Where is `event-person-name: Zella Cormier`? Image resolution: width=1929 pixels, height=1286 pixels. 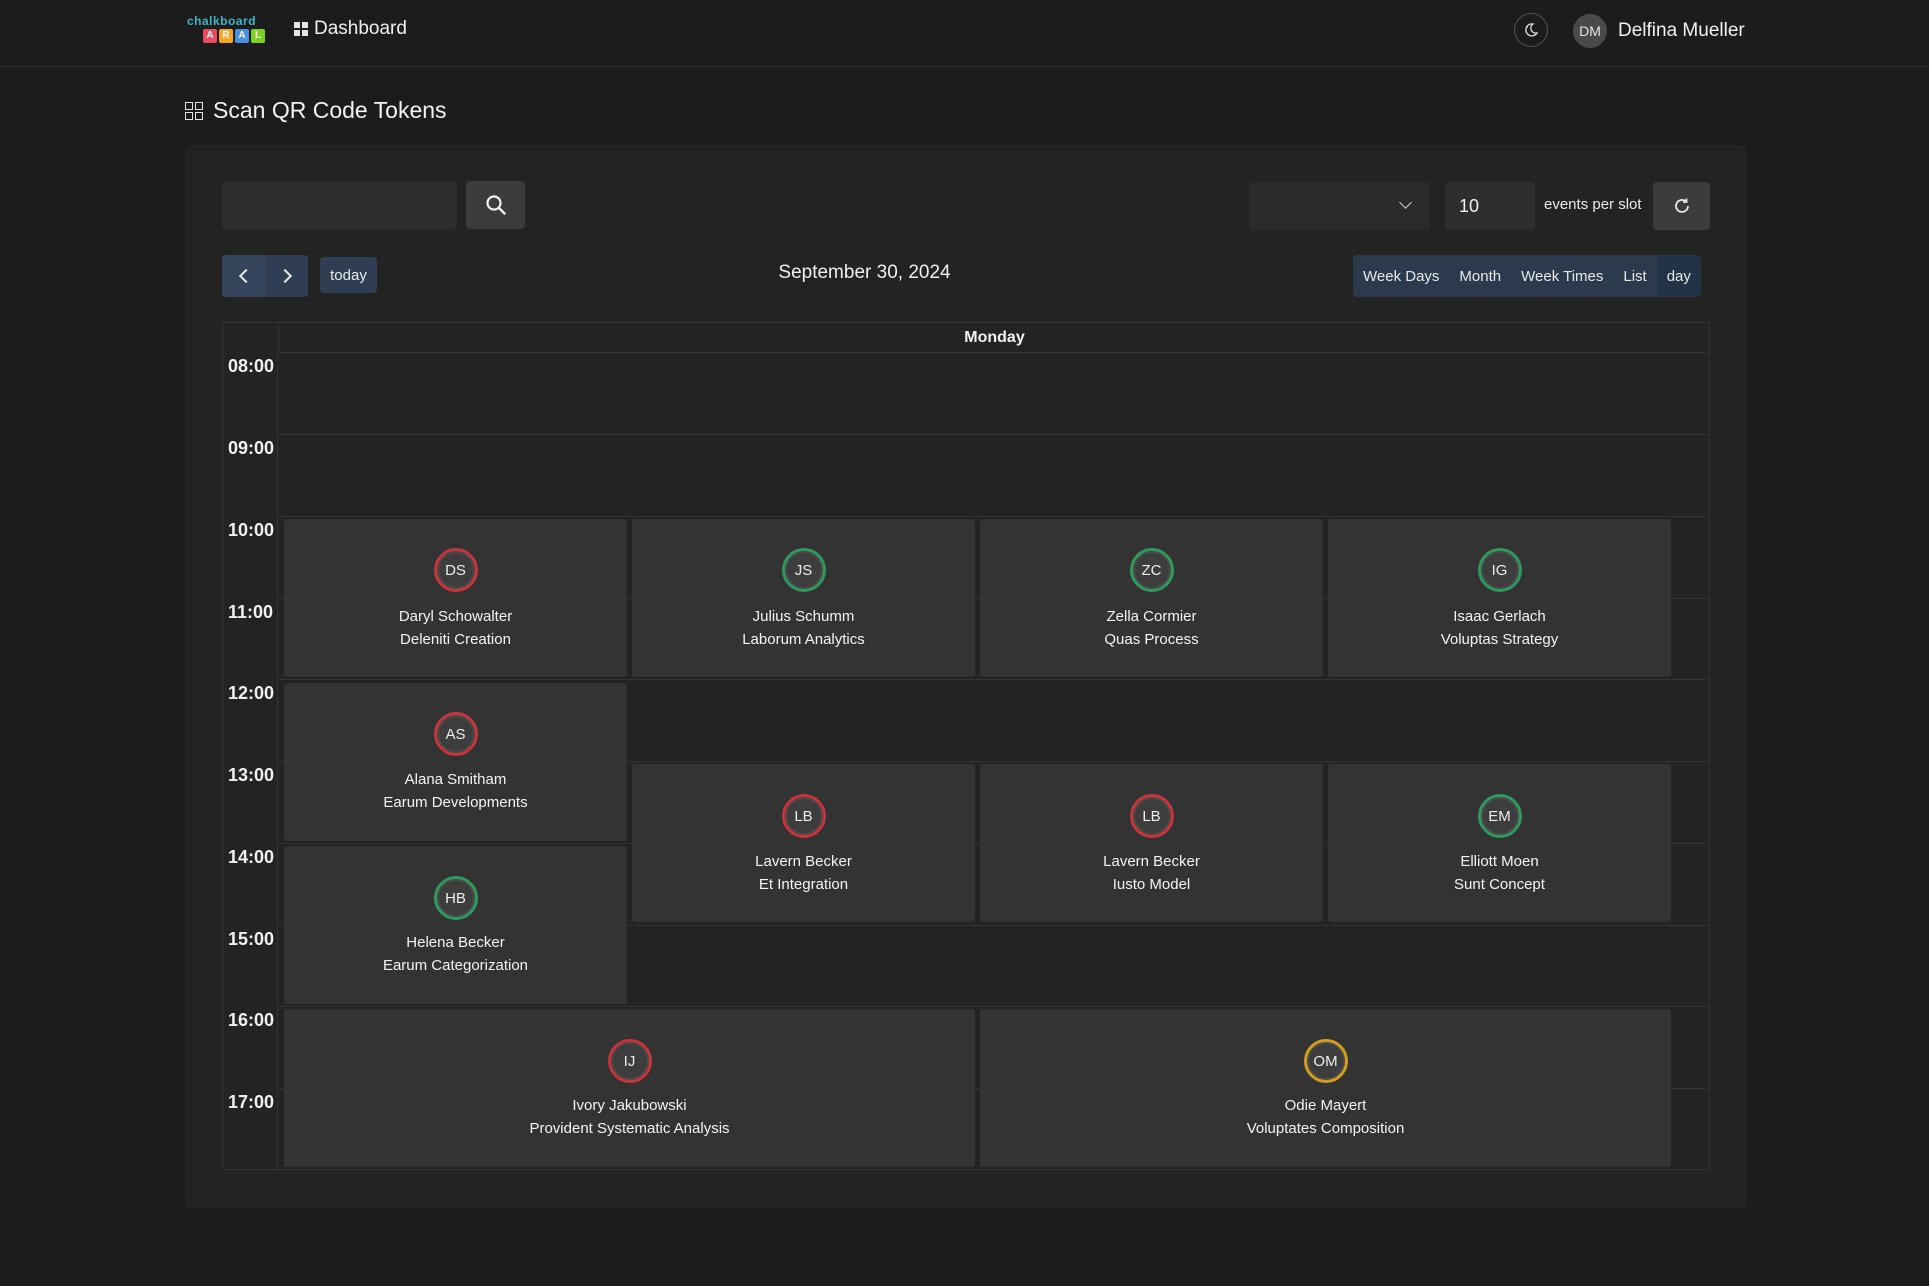 event-person-name: Zella Cormier is located at coordinates (1151, 616).